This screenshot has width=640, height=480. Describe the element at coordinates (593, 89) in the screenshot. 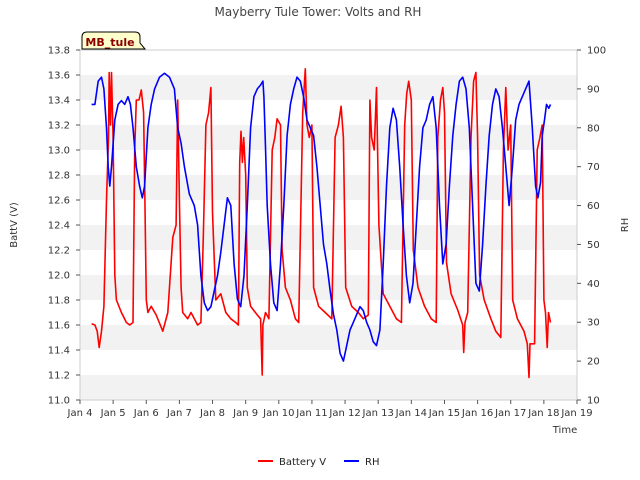

I see `y-right-tick-label: 90` at that location.